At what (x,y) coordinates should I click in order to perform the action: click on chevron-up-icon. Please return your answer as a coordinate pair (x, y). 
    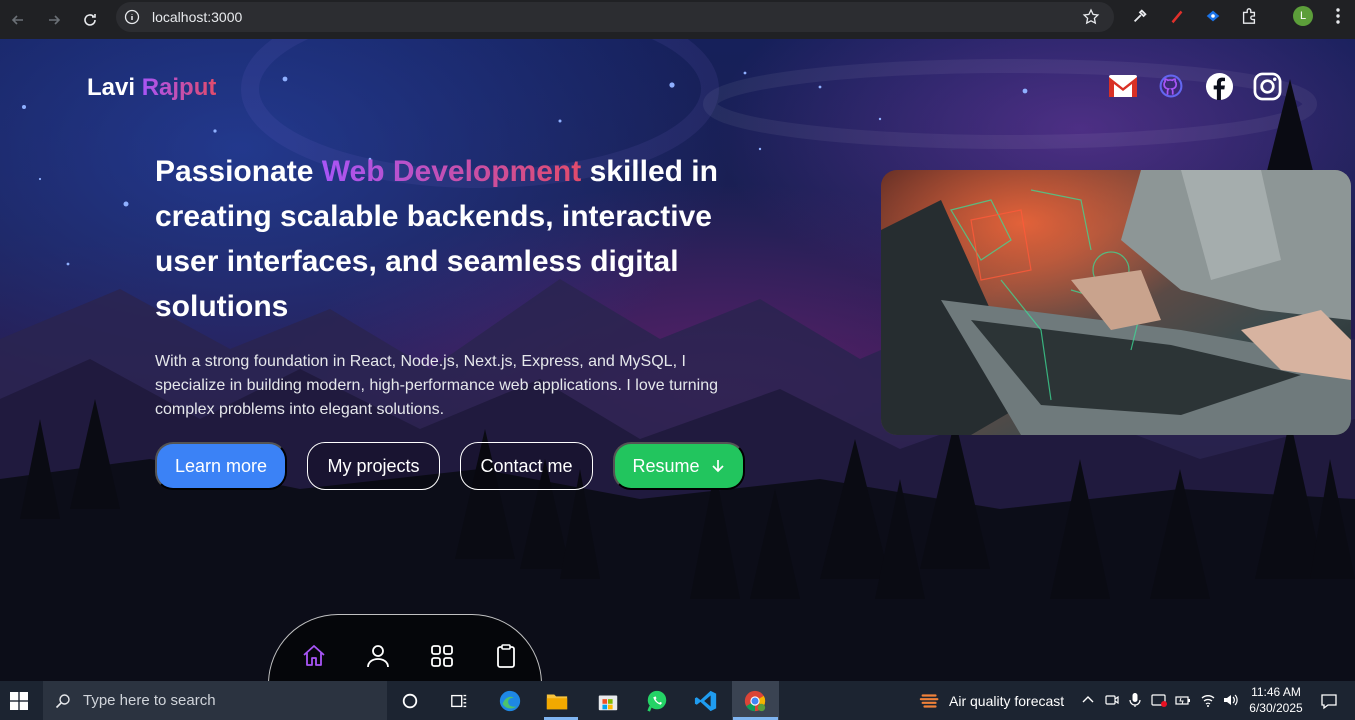
    Looking at the image, I should click on (1088, 700).